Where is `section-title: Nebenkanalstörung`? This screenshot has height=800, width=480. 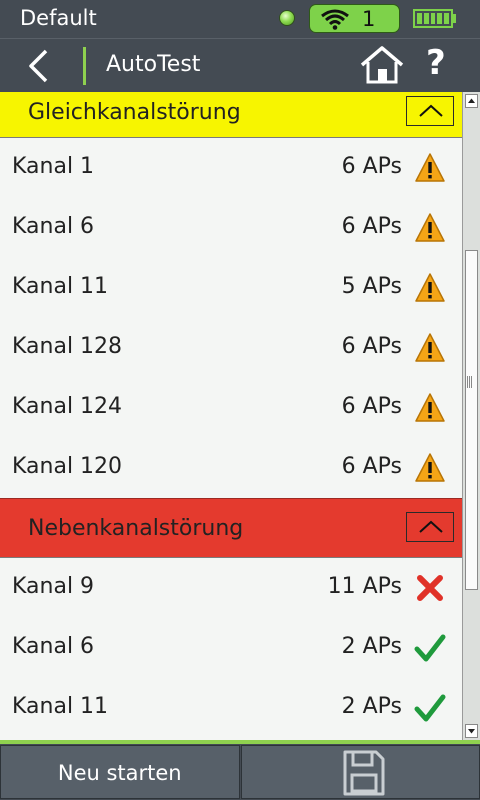 section-title: Nebenkanalstörung is located at coordinates (136, 528).